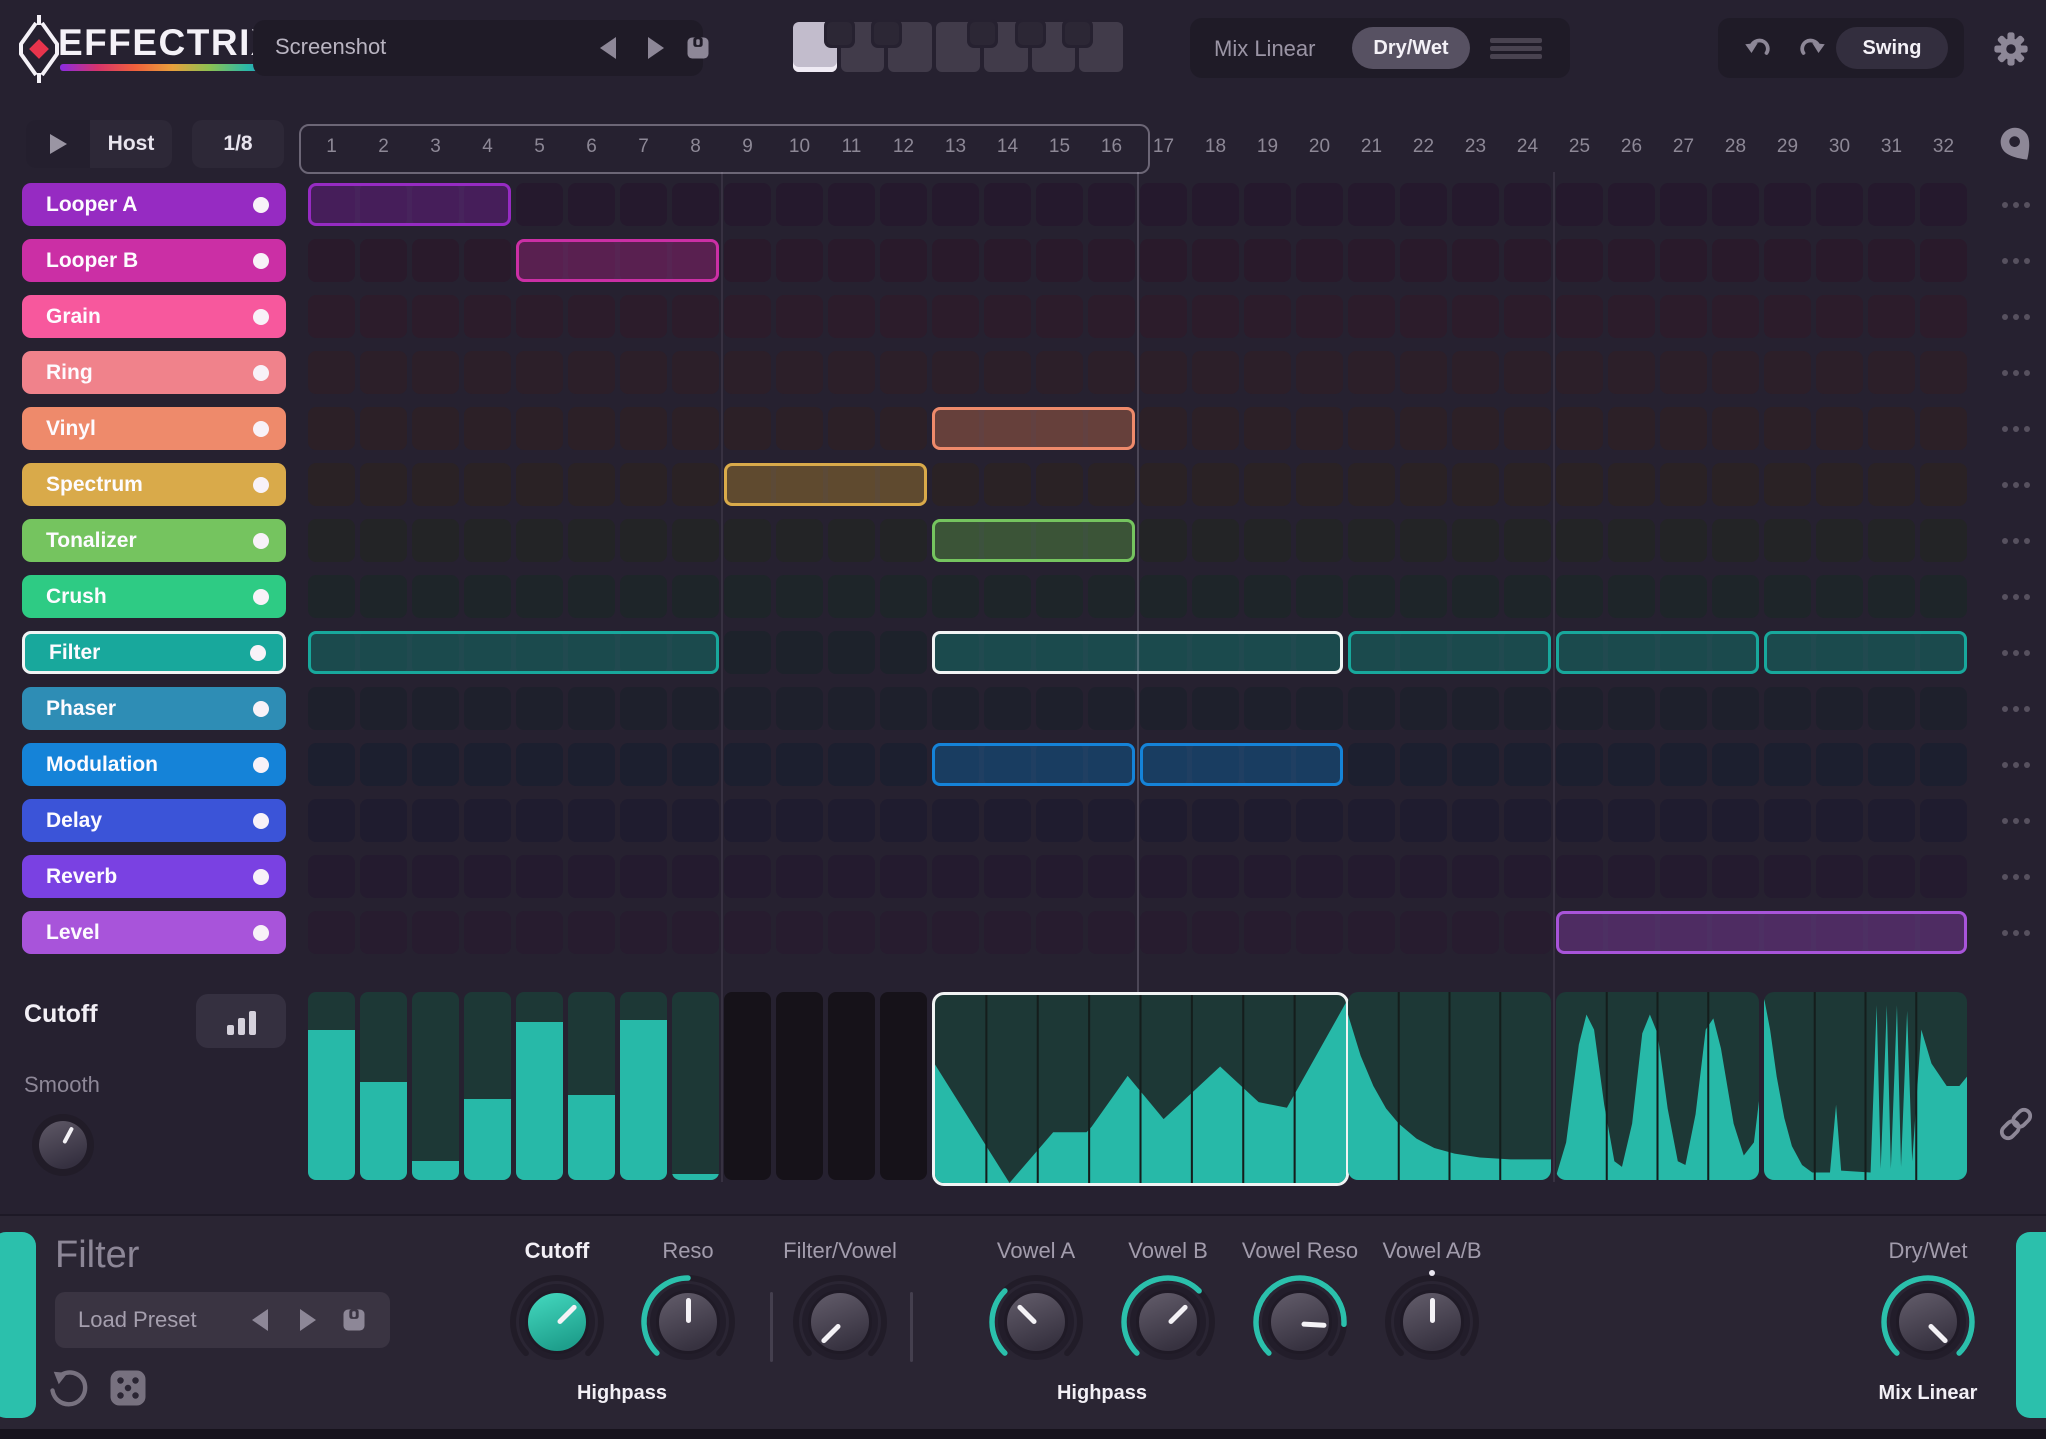 The width and height of the screenshot is (2046, 1439). I want to click on timeline-step-1: 1, so click(331, 147).